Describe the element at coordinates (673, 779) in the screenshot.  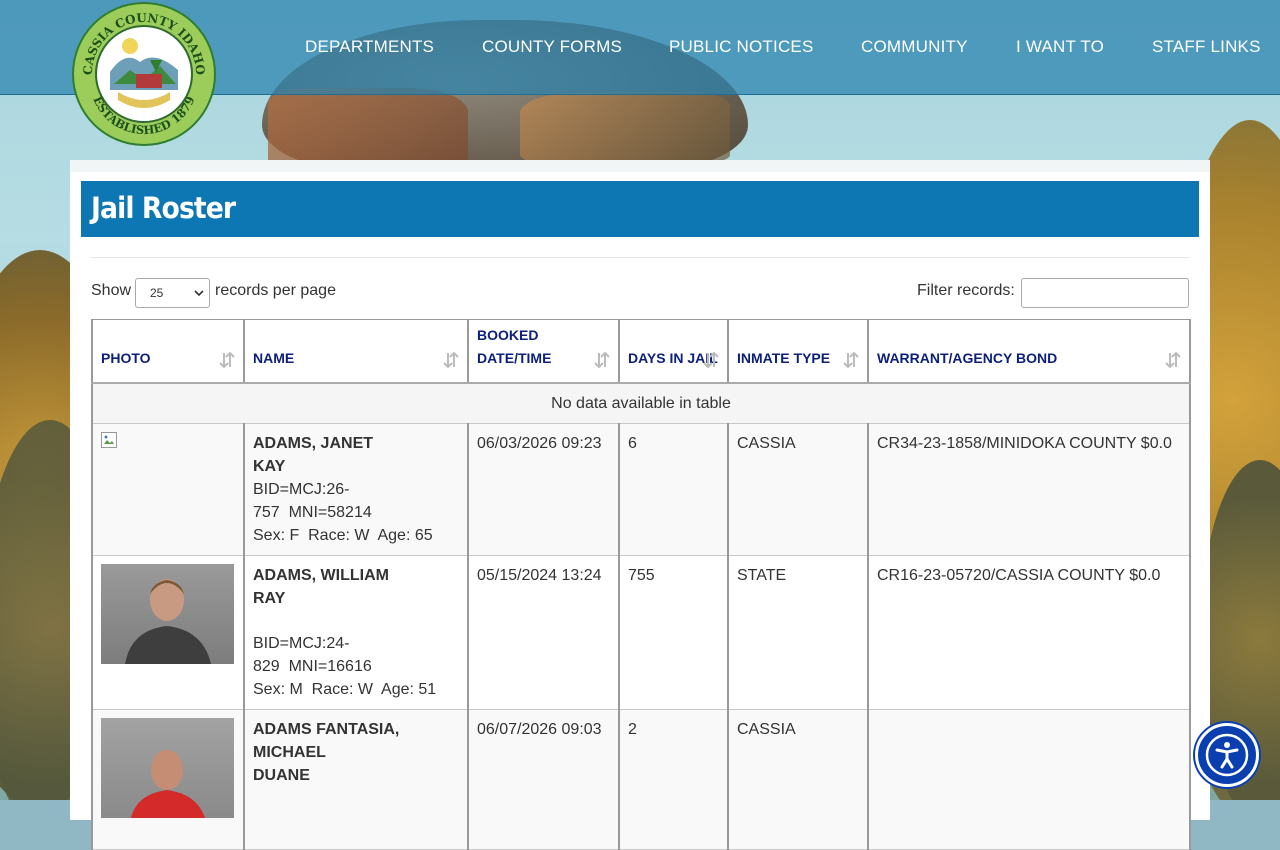
I see `days-cell: 2` at that location.